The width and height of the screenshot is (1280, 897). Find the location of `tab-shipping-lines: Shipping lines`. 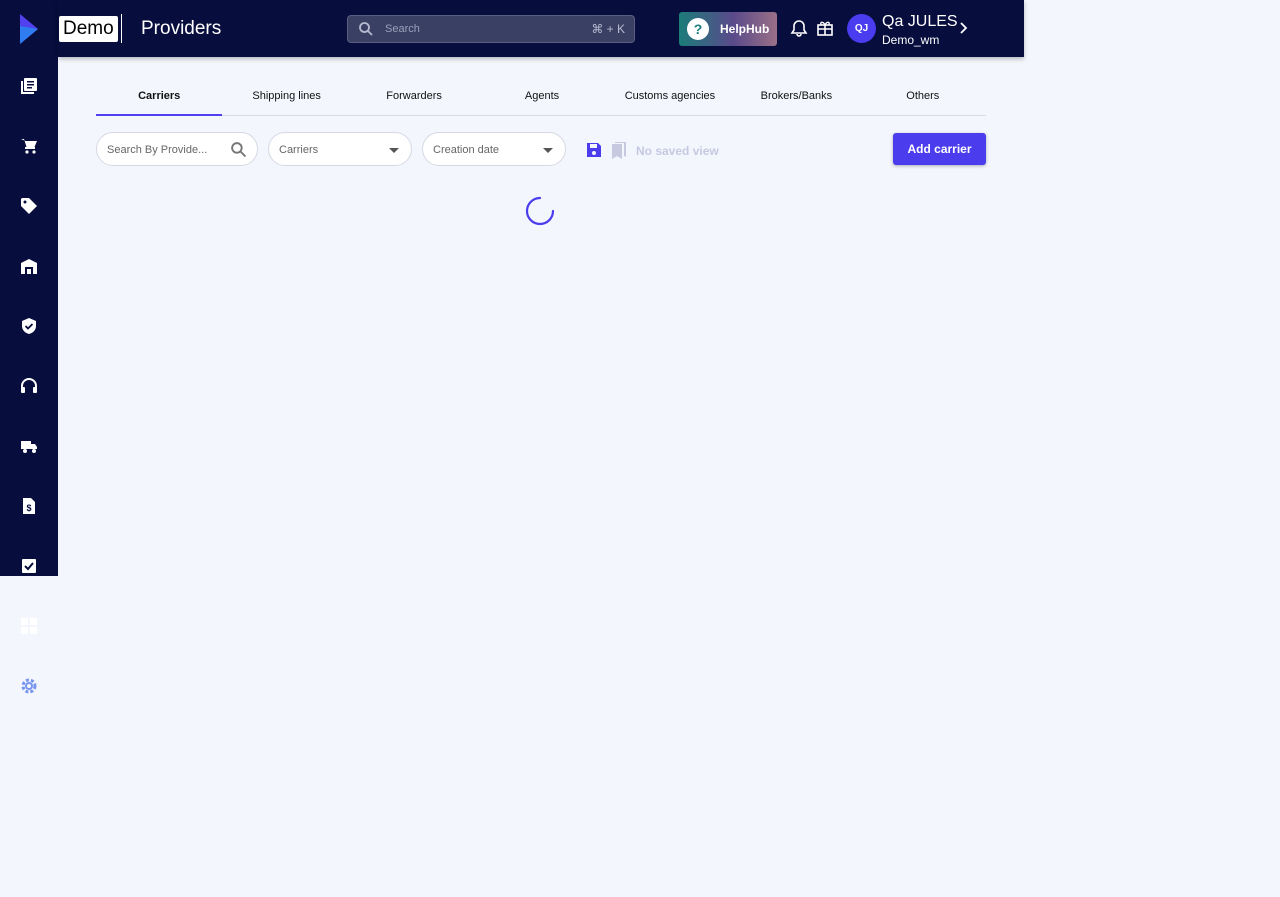

tab-shipping-lines: Shipping lines is located at coordinates (286, 97).